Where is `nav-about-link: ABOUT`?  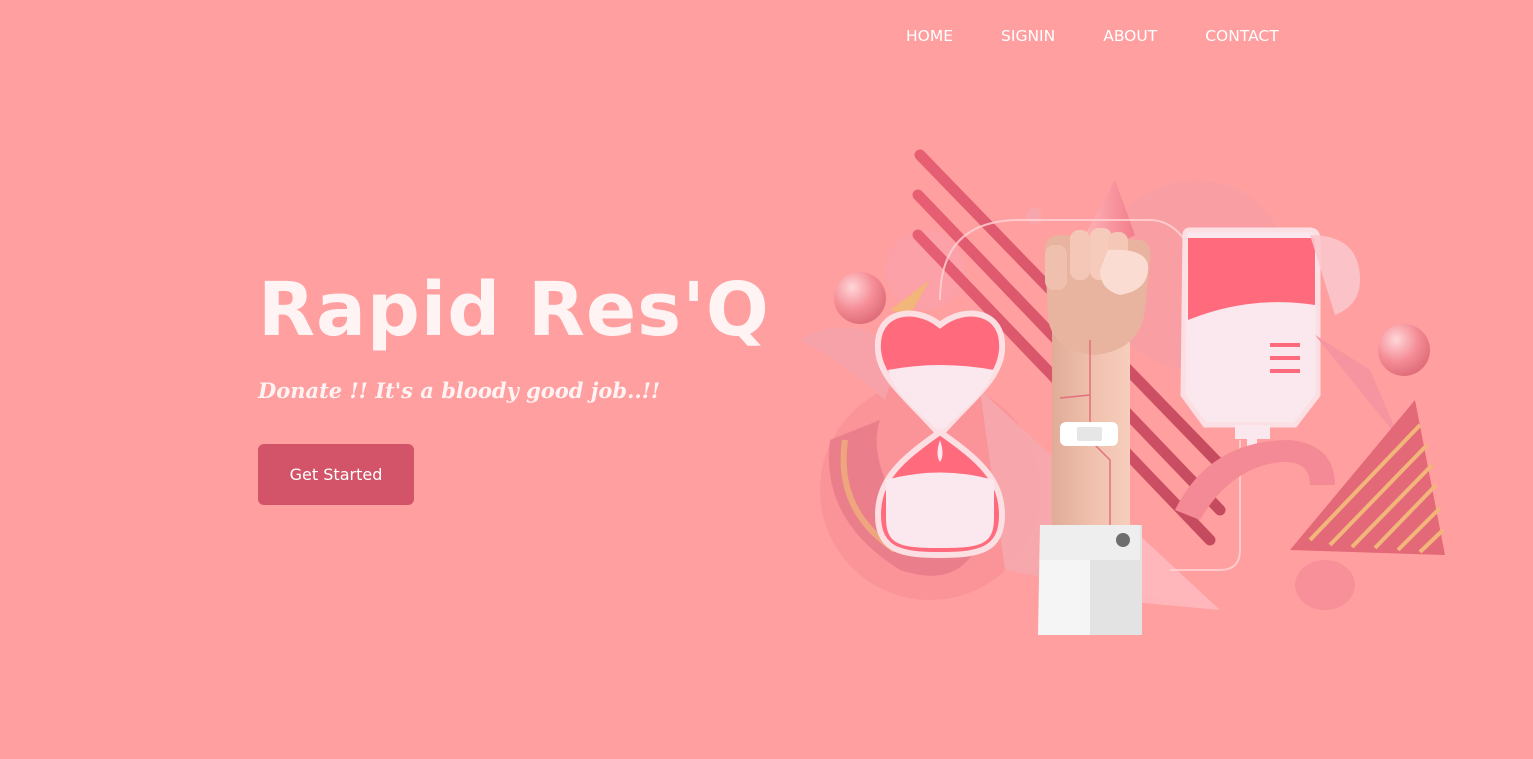 nav-about-link: ABOUT is located at coordinates (1130, 36).